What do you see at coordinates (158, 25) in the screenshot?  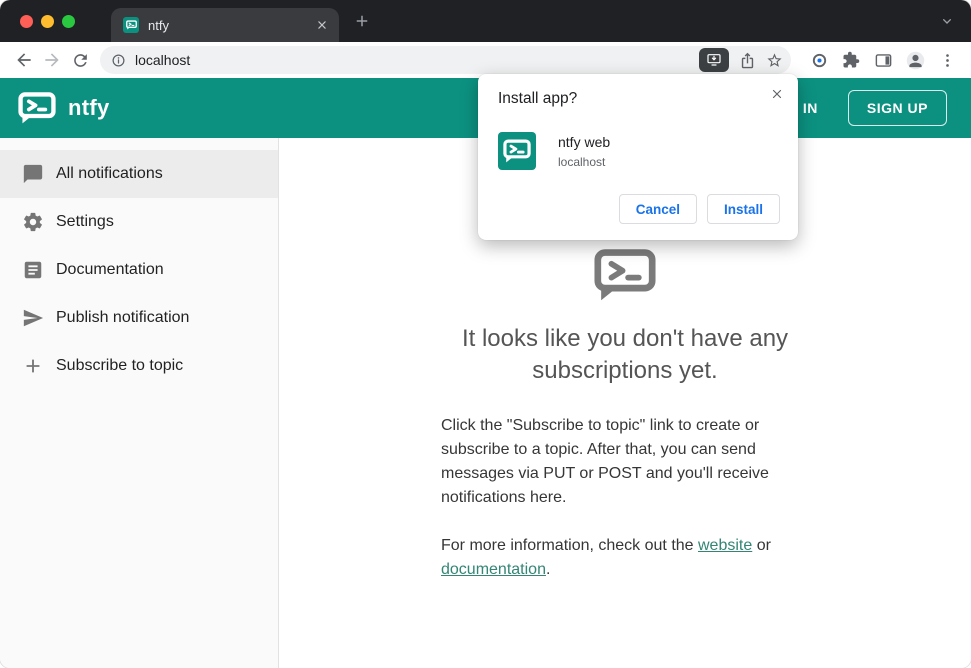 I see `tab-title: ntfy` at bounding box center [158, 25].